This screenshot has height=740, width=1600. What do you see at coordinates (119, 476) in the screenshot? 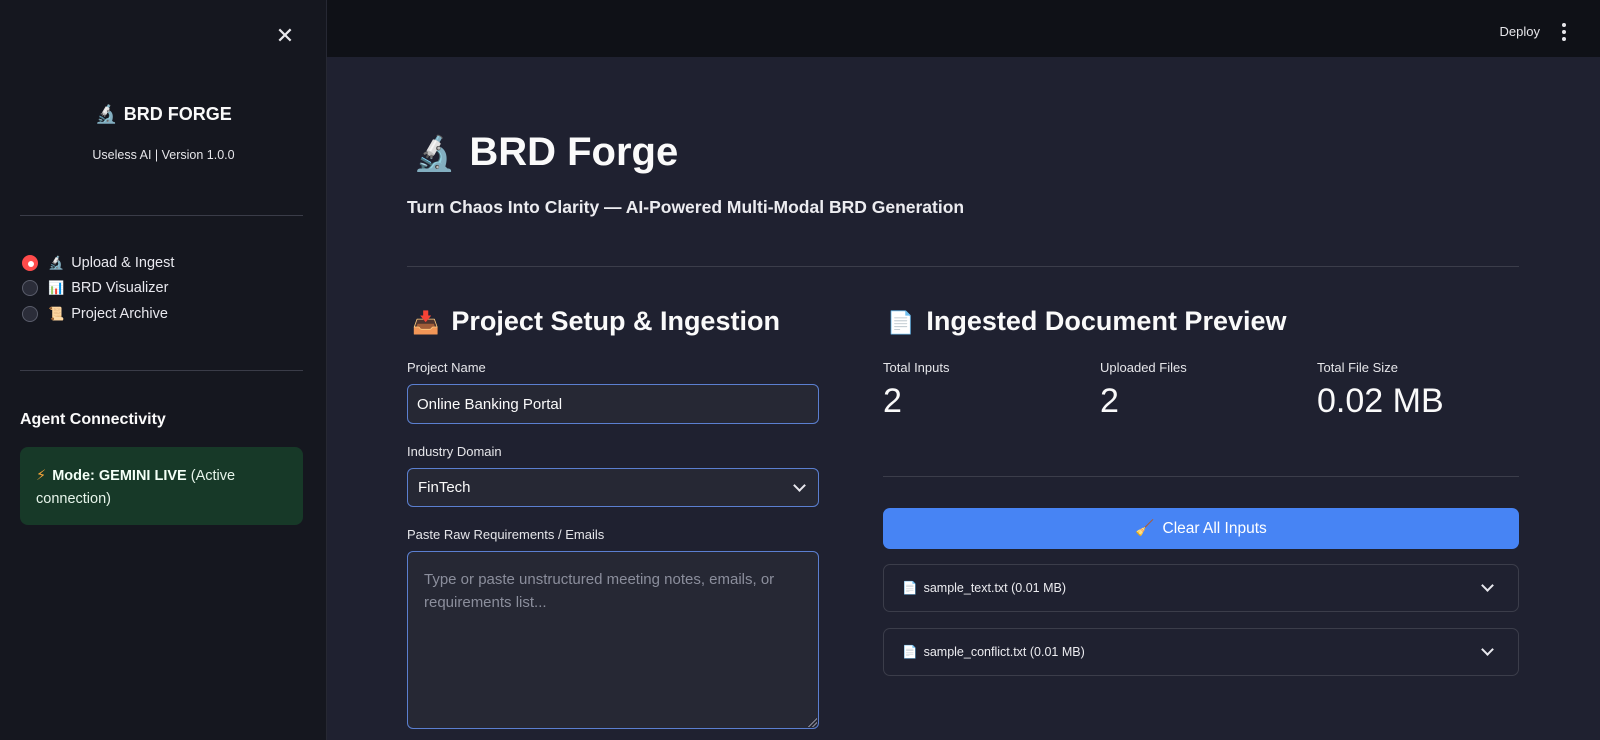
I see `connection-mode: Mode: GEMINI LIVE` at bounding box center [119, 476].